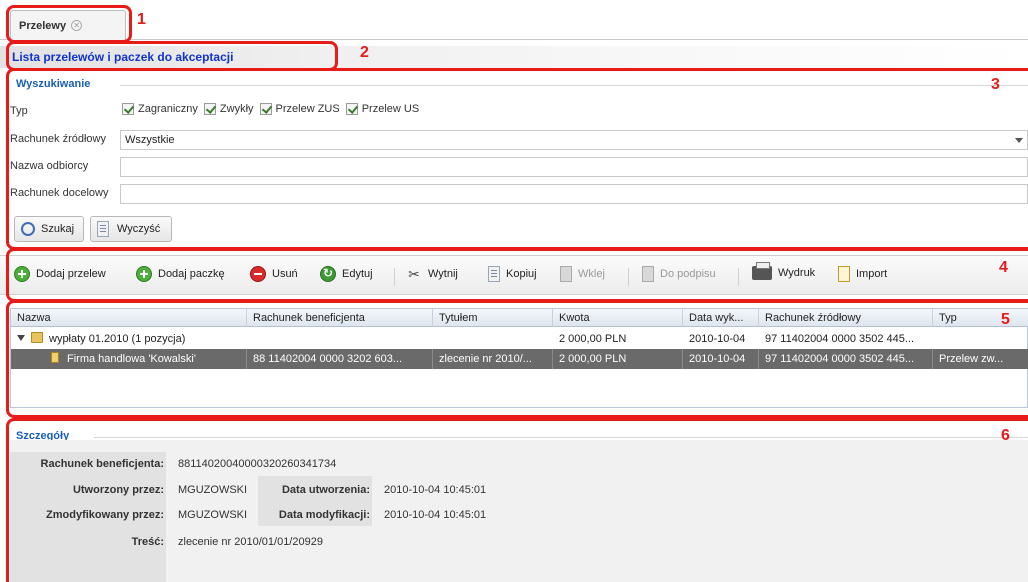 Image resolution: width=1028 pixels, height=582 pixels. Describe the element at coordinates (180, 274) in the screenshot. I see `add-package-button: Dodaj paczkę` at that location.